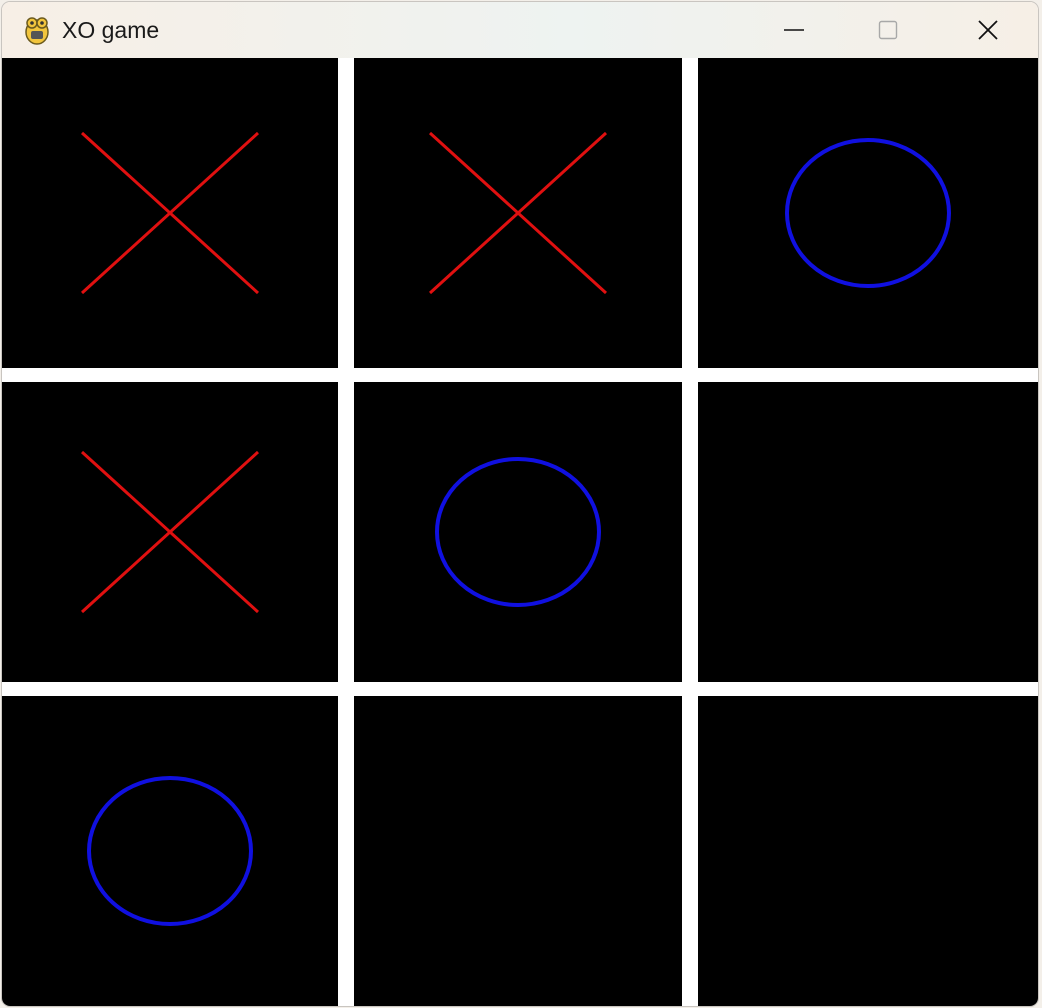  I want to click on maximize-icon, so click(888, 30).